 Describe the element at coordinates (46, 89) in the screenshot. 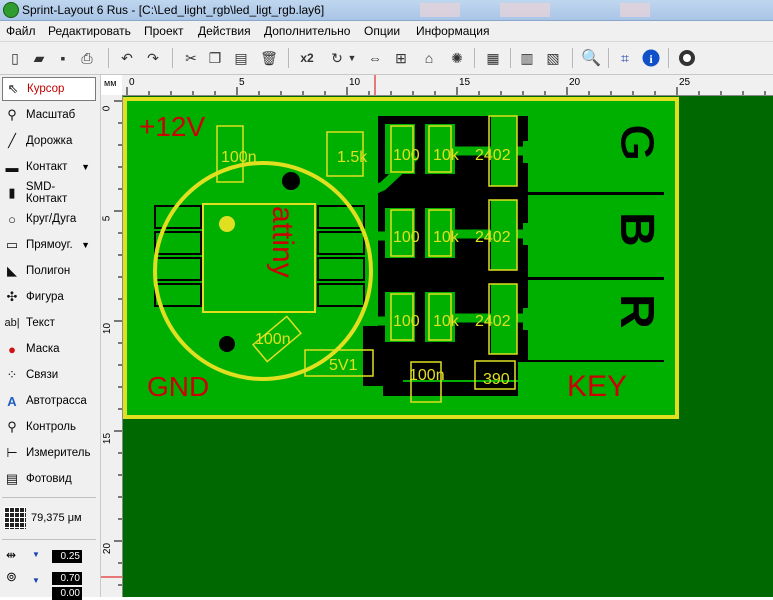

I see `tool-label: Курсор` at that location.